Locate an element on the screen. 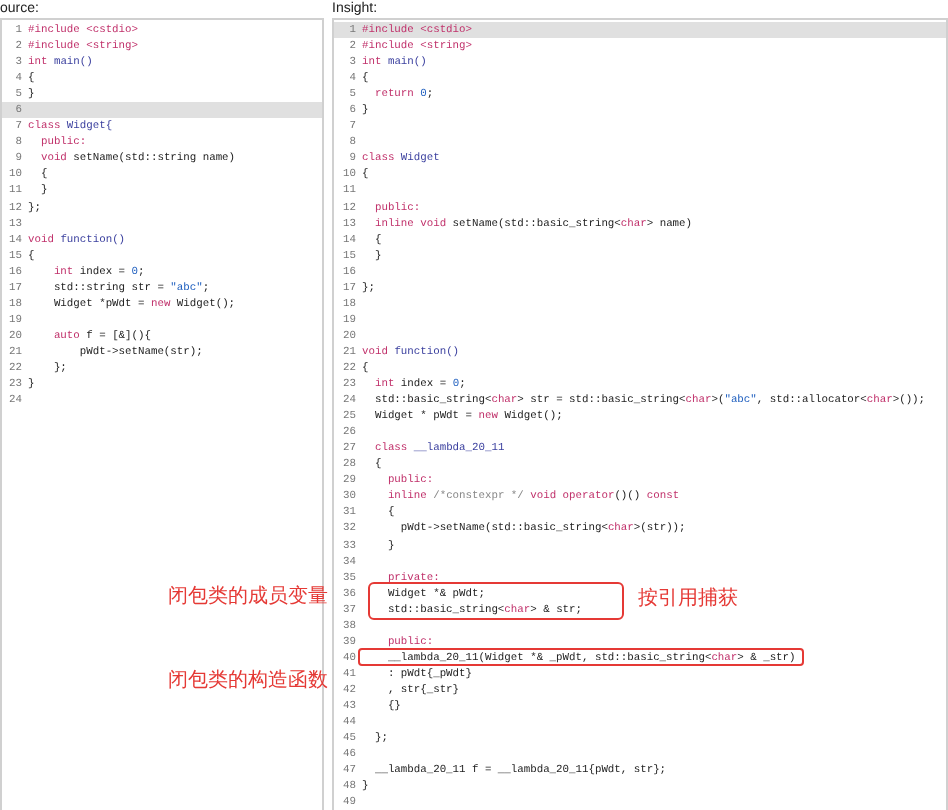 The width and height of the screenshot is (948, 810). annotation-label: 按引用捕获 is located at coordinates (688, 600).